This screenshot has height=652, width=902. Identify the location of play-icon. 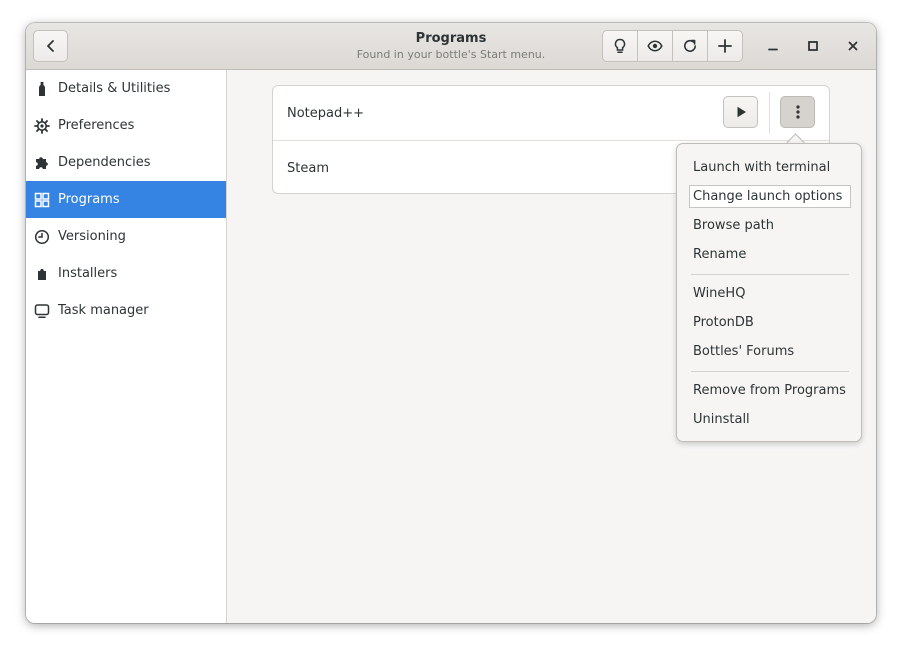
(741, 112).